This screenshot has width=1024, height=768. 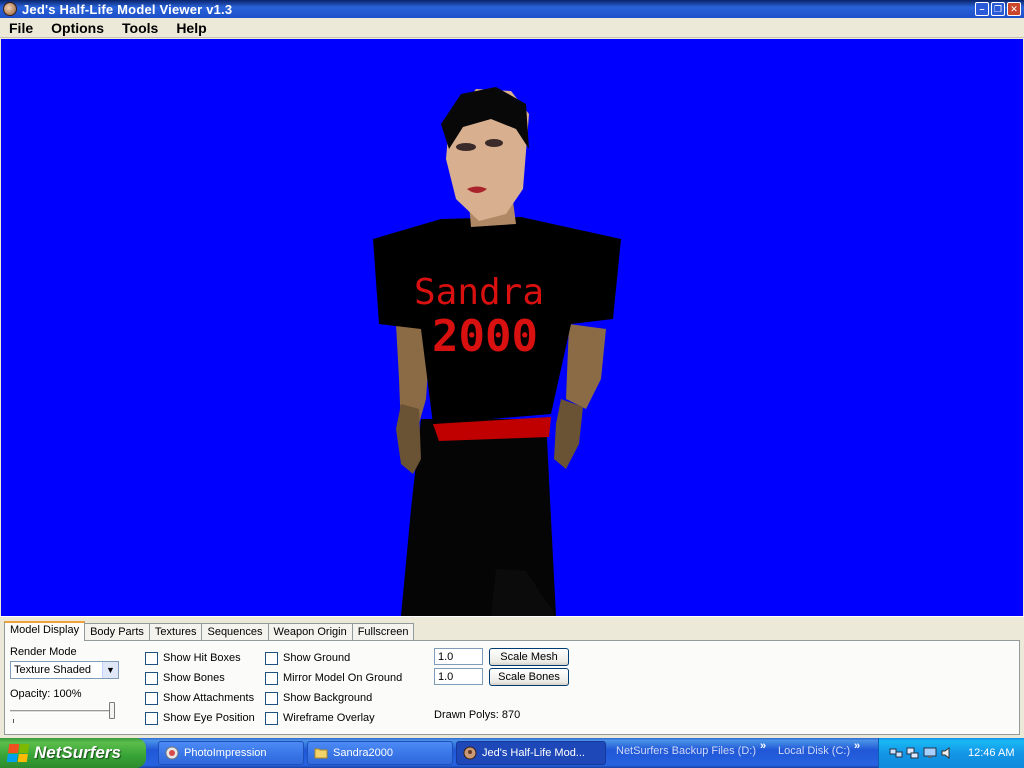 I want to click on wireframe-overlay-checkbox: Wireframe Overlay, so click(x=320, y=718).